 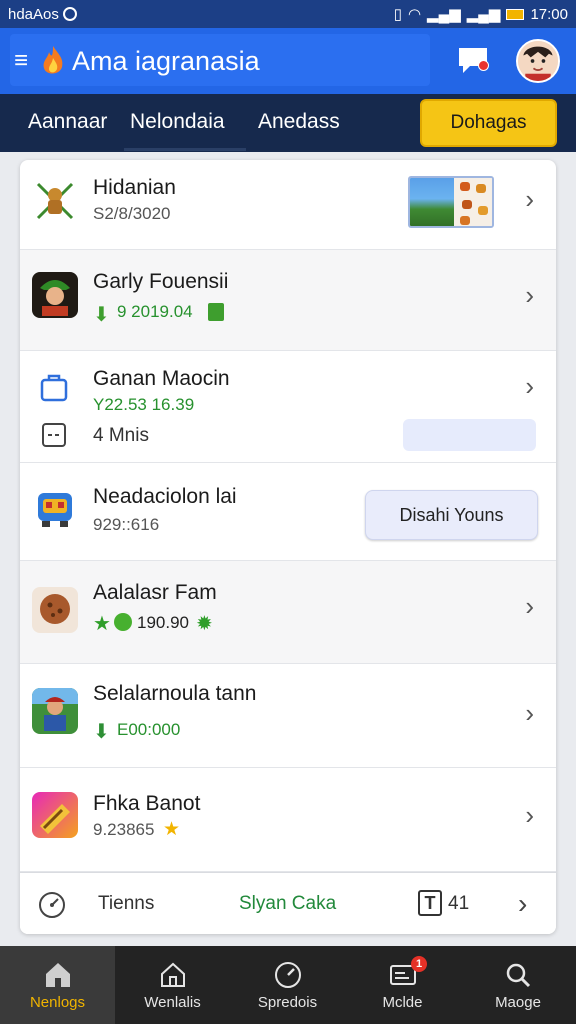 I want to click on nav-item-3: Spredois, so click(x=287, y=985).